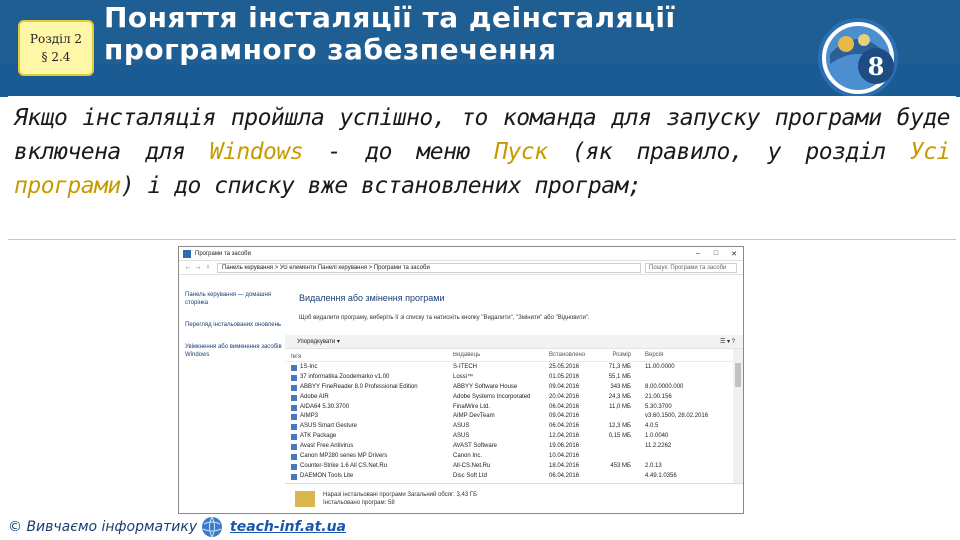  What do you see at coordinates (660, 367) in the screenshot?
I see `program-version: 11.00.0000` at bounding box center [660, 367].